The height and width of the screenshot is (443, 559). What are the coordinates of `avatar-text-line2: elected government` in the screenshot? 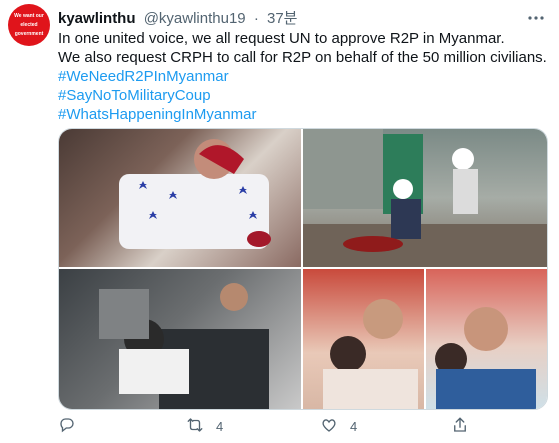 It's located at (29, 29).